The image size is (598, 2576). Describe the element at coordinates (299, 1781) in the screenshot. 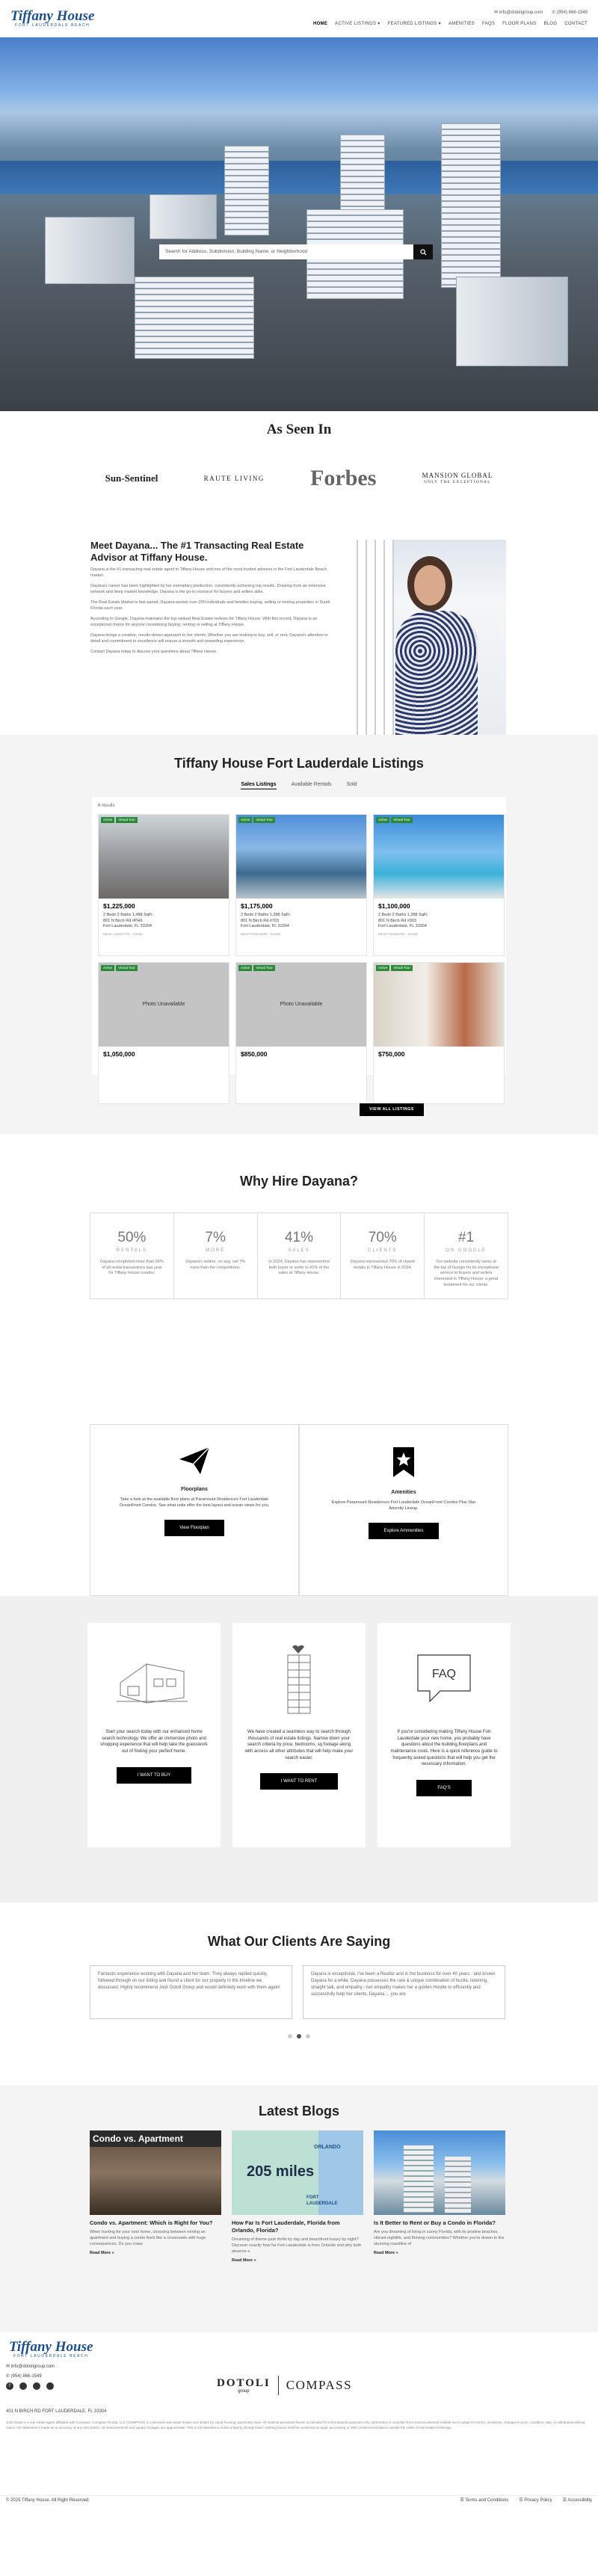

I see `i-want-to-rent-button: I WANT TO RENT` at that location.